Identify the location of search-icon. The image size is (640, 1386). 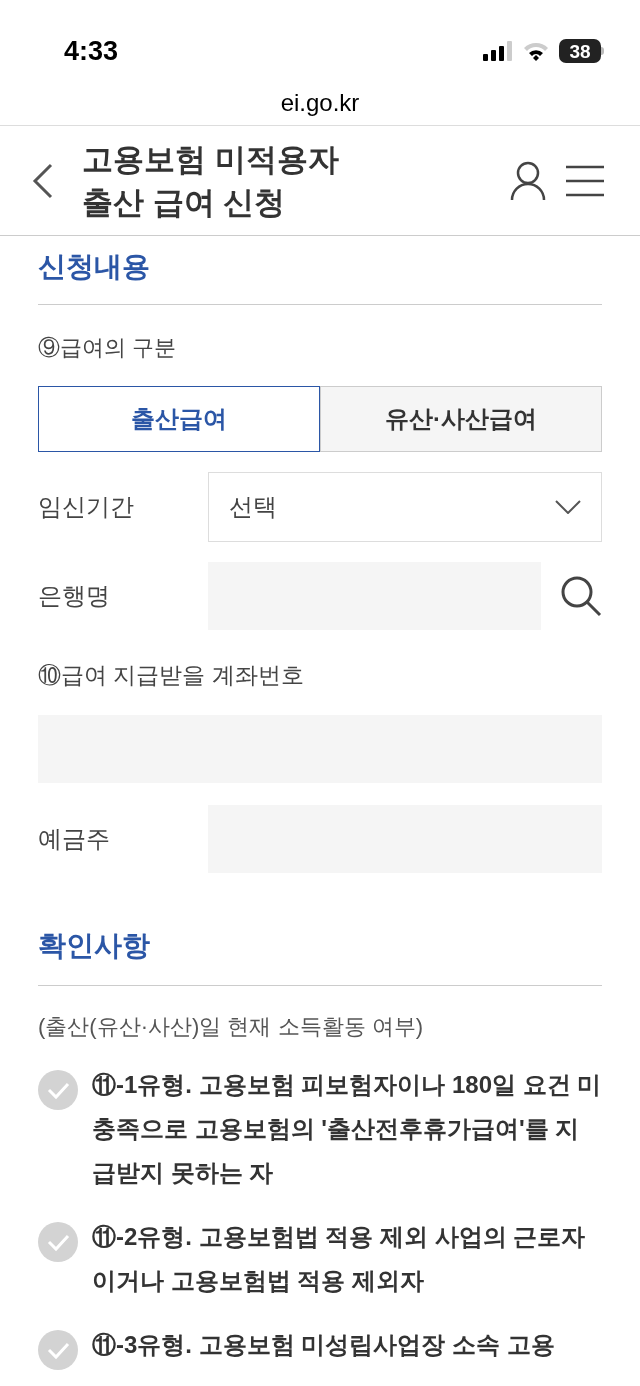
(581, 596).